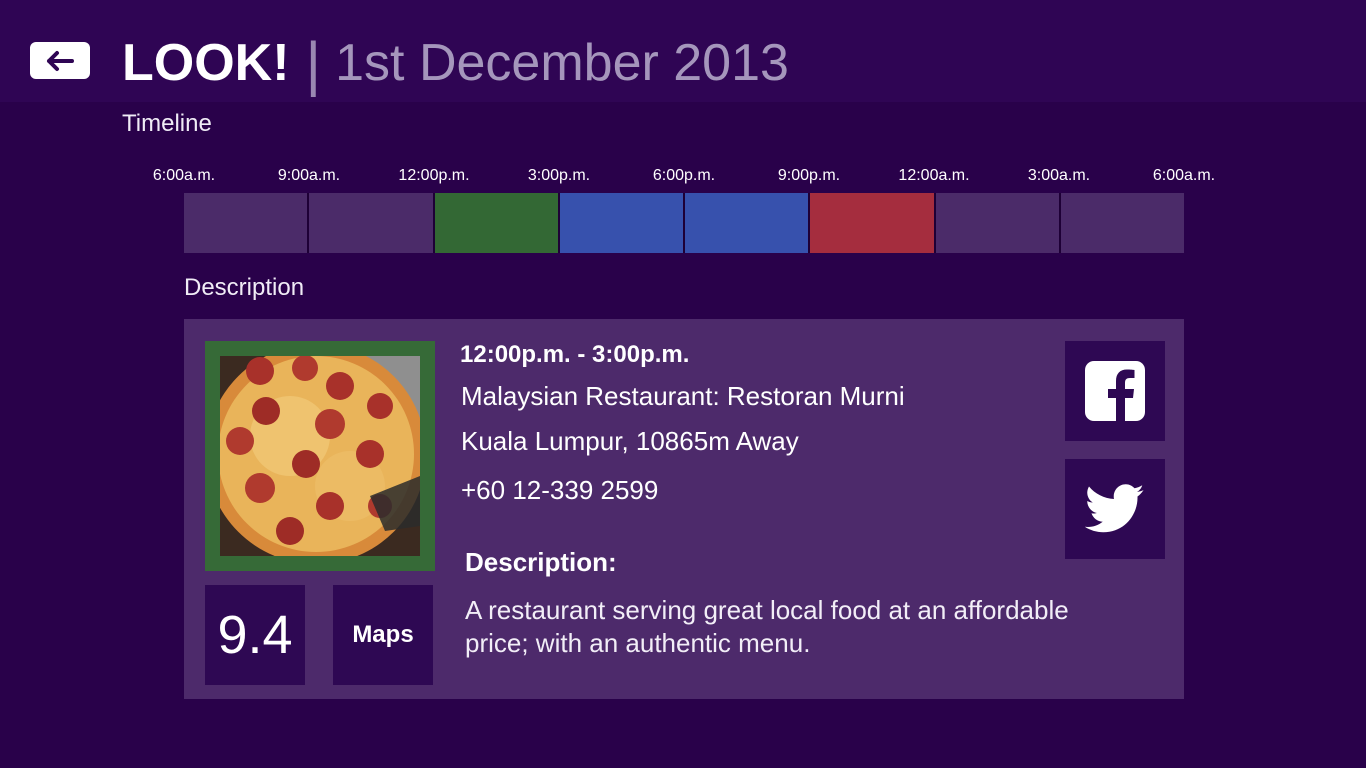 This screenshot has height=768, width=1366. I want to click on maps-label: Maps, so click(383, 634).